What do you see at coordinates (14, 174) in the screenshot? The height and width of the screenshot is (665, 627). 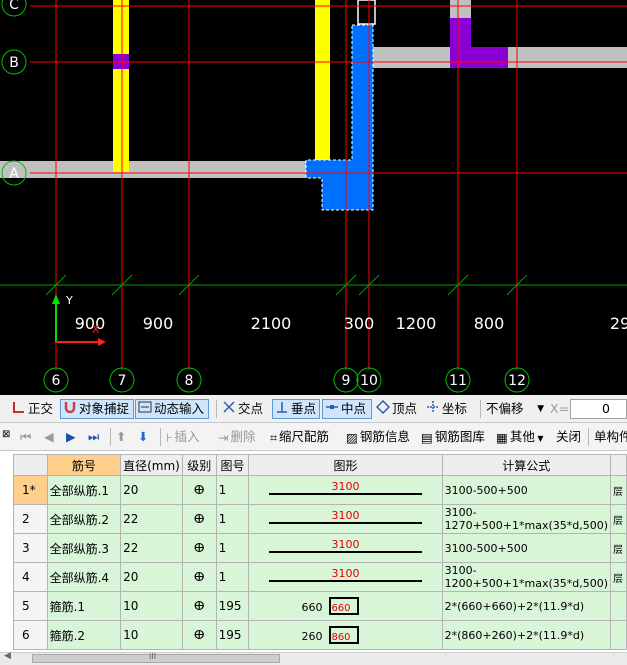 I see `axis-label-a: A` at bounding box center [14, 174].